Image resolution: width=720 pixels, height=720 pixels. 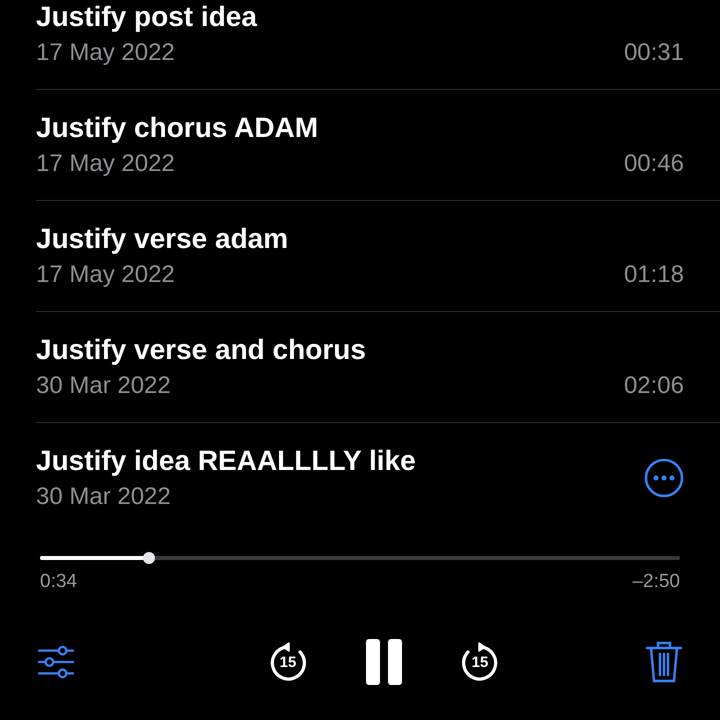 What do you see at coordinates (654, 386) in the screenshot?
I see `recording-duration: 02:06` at bounding box center [654, 386].